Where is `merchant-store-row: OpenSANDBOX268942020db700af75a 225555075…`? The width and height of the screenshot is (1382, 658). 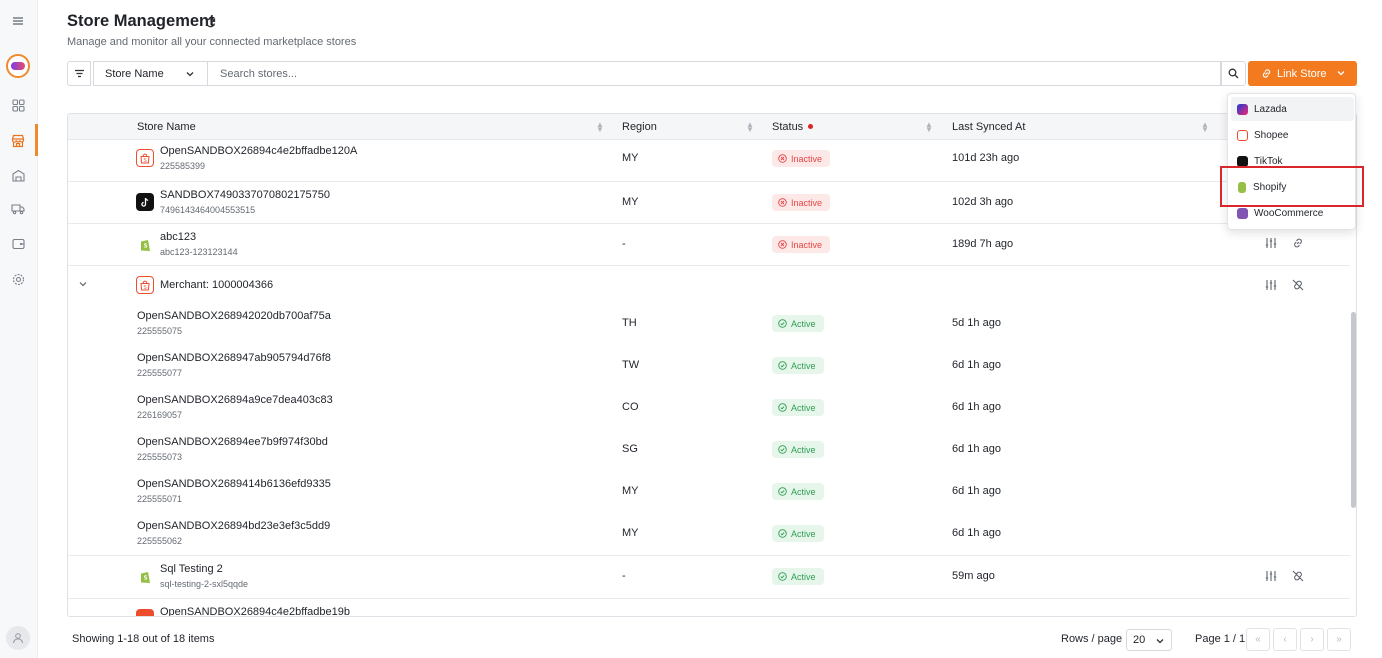 merchant-store-row: OpenSANDBOX268942020db700af75a 225555075… is located at coordinates (709, 324).